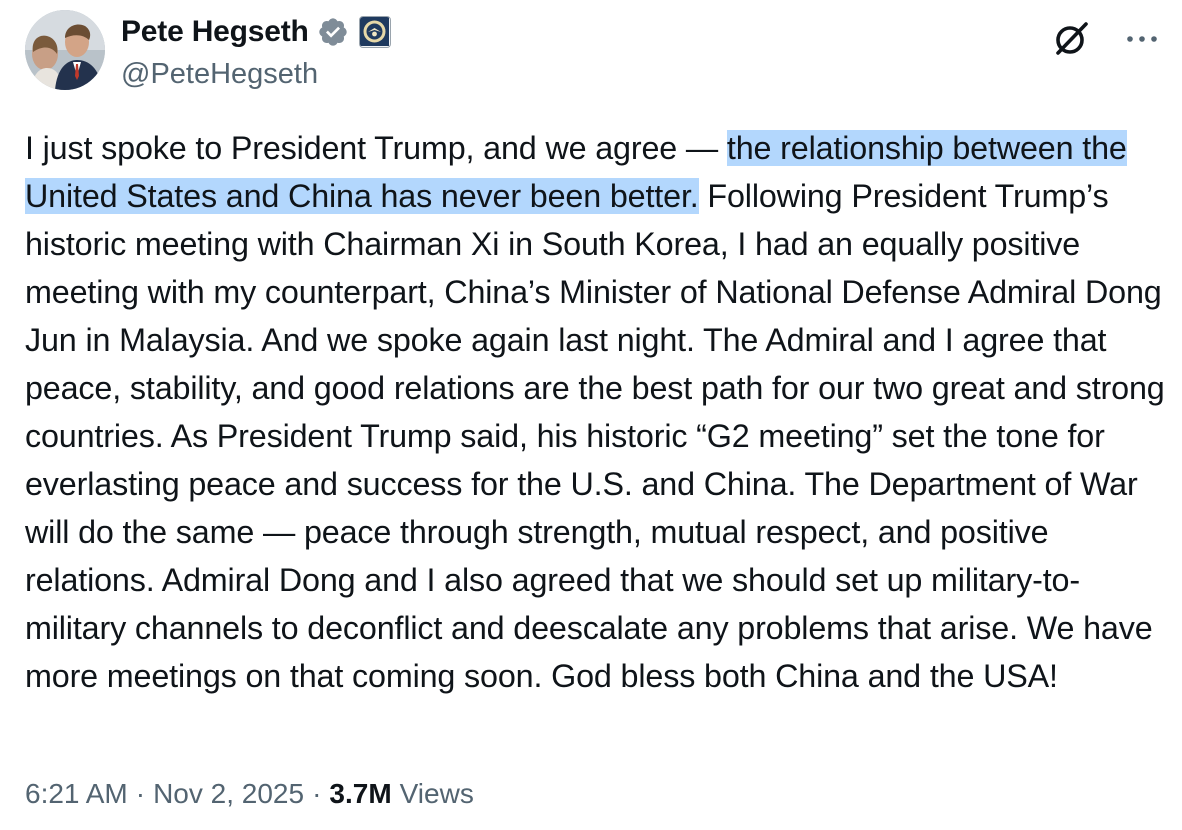 The width and height of the screenshot is (1182, 830). Describe the element at coordinates (1142, 39) in the screenshot. I see `more-options-icon` at that location.